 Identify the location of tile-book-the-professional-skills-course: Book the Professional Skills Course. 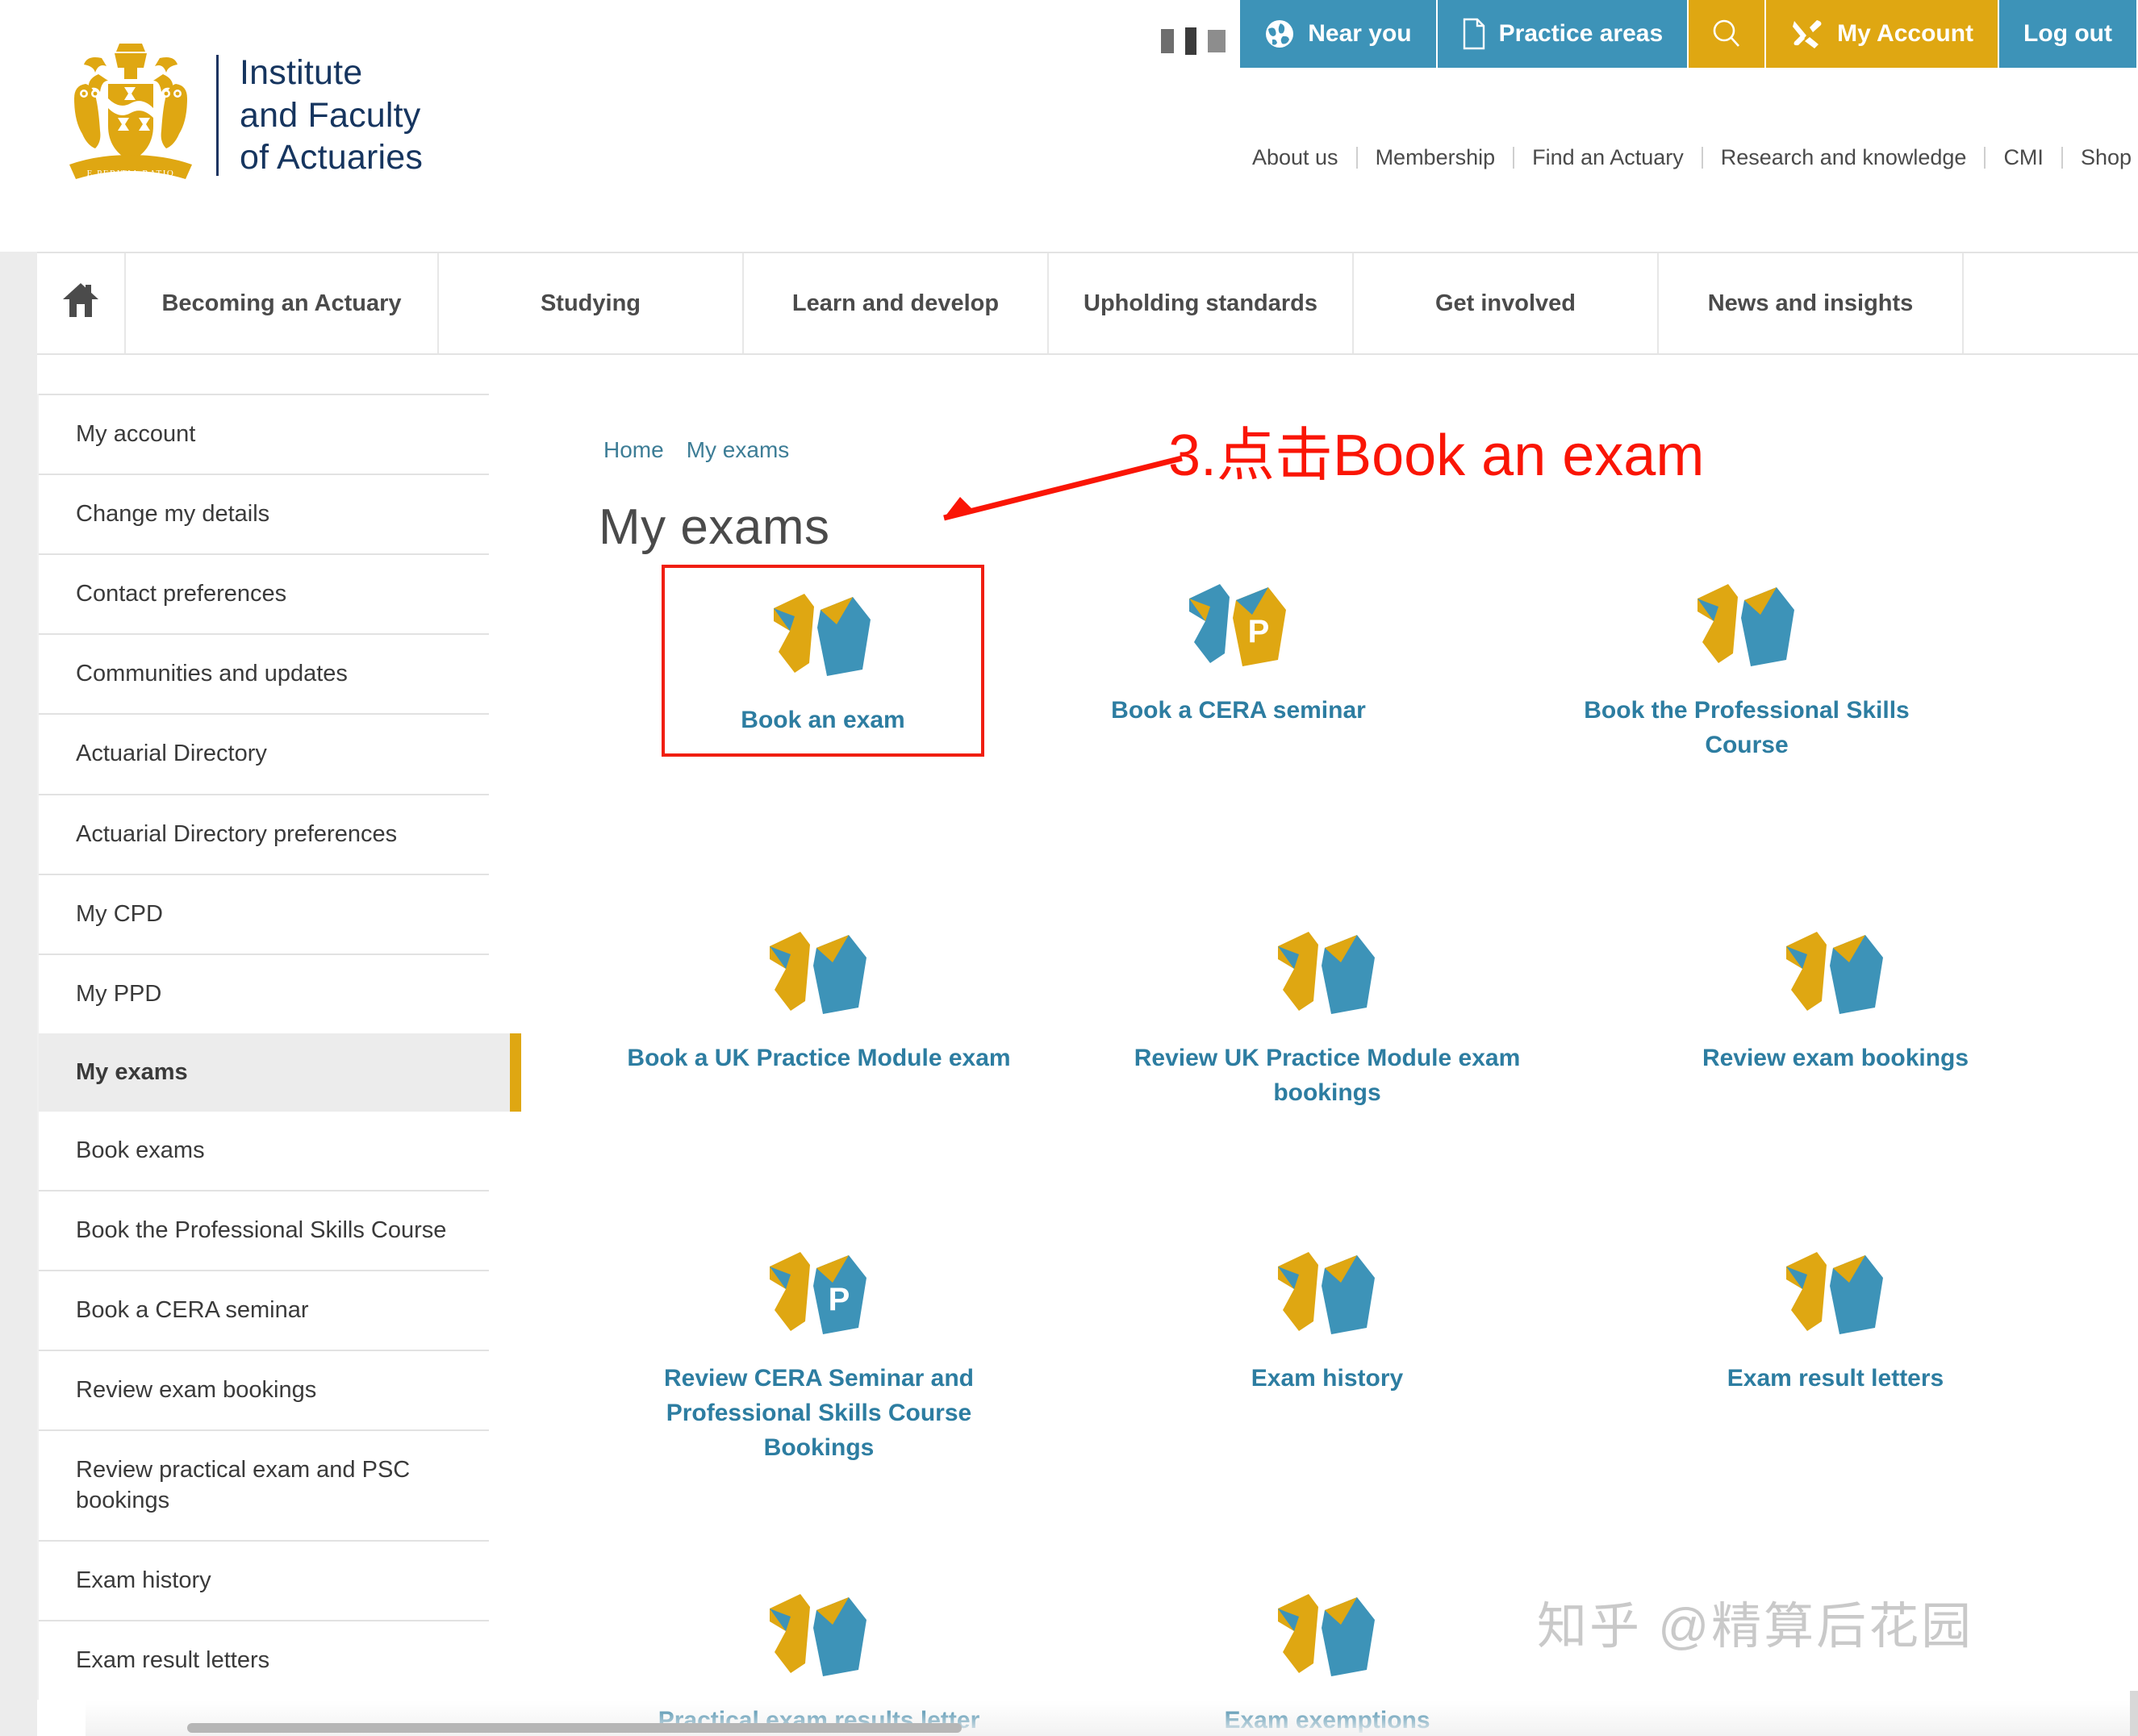
(1747, 664).